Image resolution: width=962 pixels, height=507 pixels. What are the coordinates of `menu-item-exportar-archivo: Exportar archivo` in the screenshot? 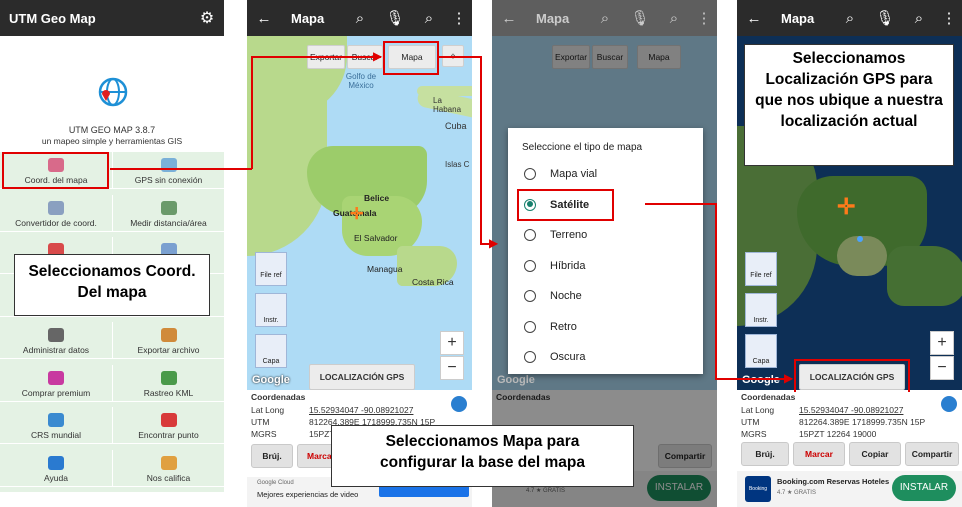 It's located at (168, 340).